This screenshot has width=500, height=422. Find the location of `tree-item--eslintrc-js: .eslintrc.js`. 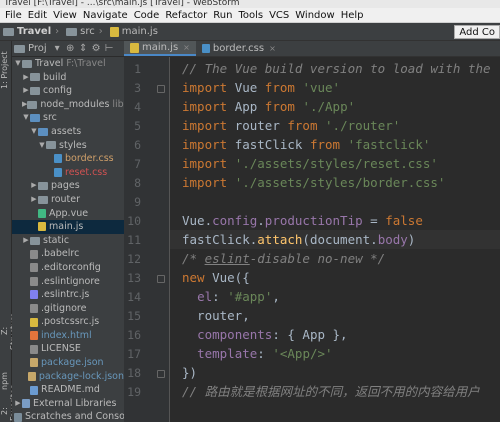

tree-item--eslintrc-js: .eslintrc.js is located at coordinates (68, 295).